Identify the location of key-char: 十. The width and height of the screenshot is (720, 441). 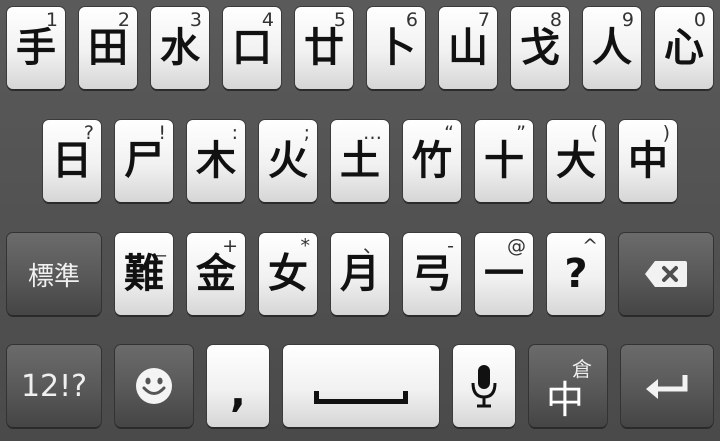
(504, 161).